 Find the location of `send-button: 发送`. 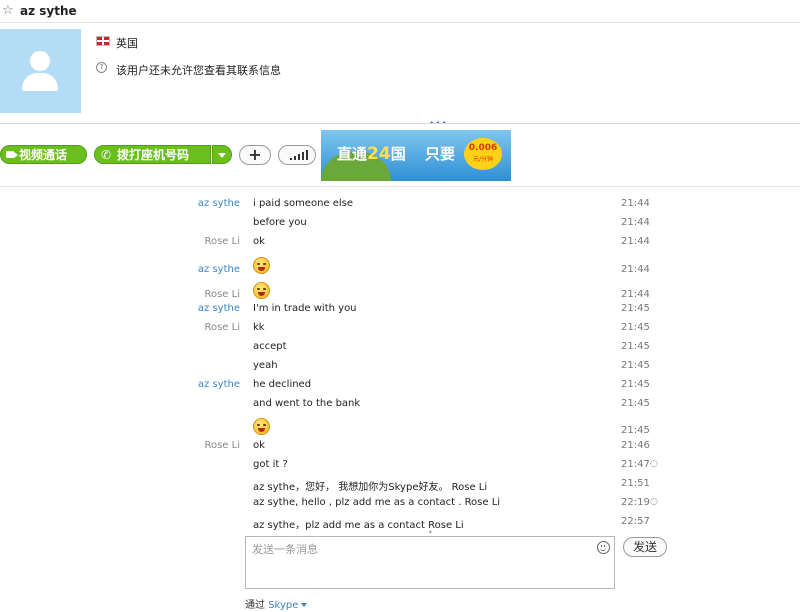

send-button: 发送 is located at coordinates (645, 547).